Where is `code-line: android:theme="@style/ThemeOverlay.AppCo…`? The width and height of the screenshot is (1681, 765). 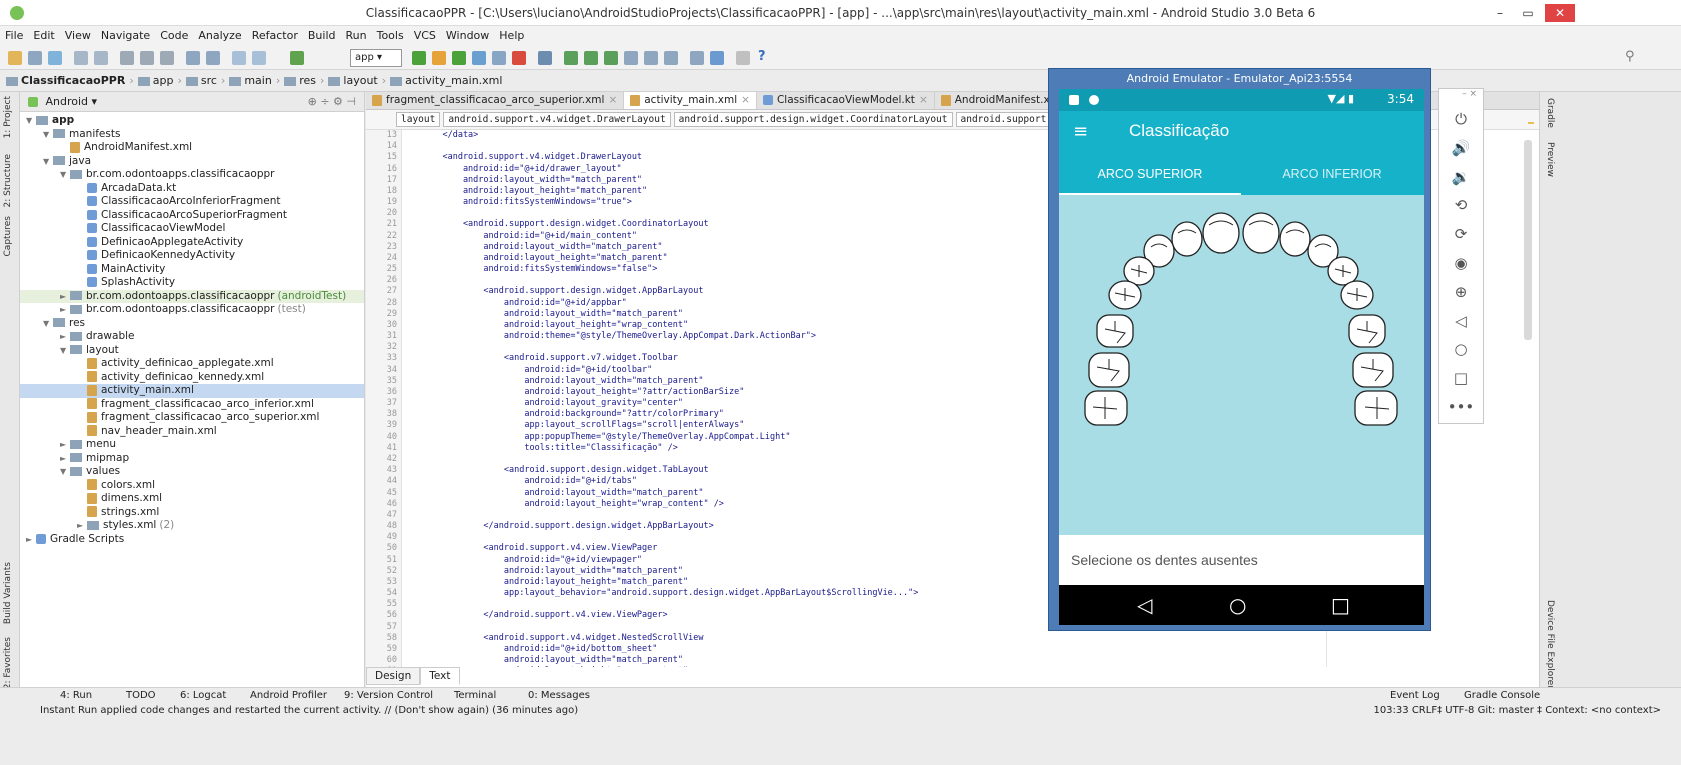
code-line: android:theme="@style/ThemeOverlay.AppCo… is located at coordinates (732, 336).